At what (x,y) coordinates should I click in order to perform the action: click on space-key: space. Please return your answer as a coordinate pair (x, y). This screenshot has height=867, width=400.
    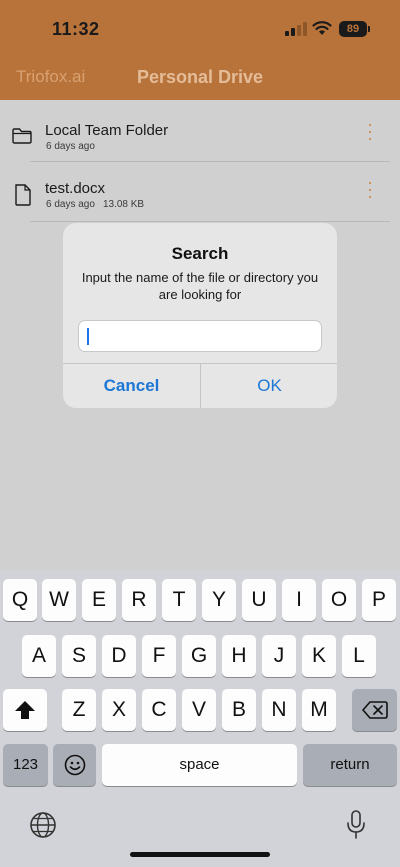
    Looking at the image, I should click on (199, 765).